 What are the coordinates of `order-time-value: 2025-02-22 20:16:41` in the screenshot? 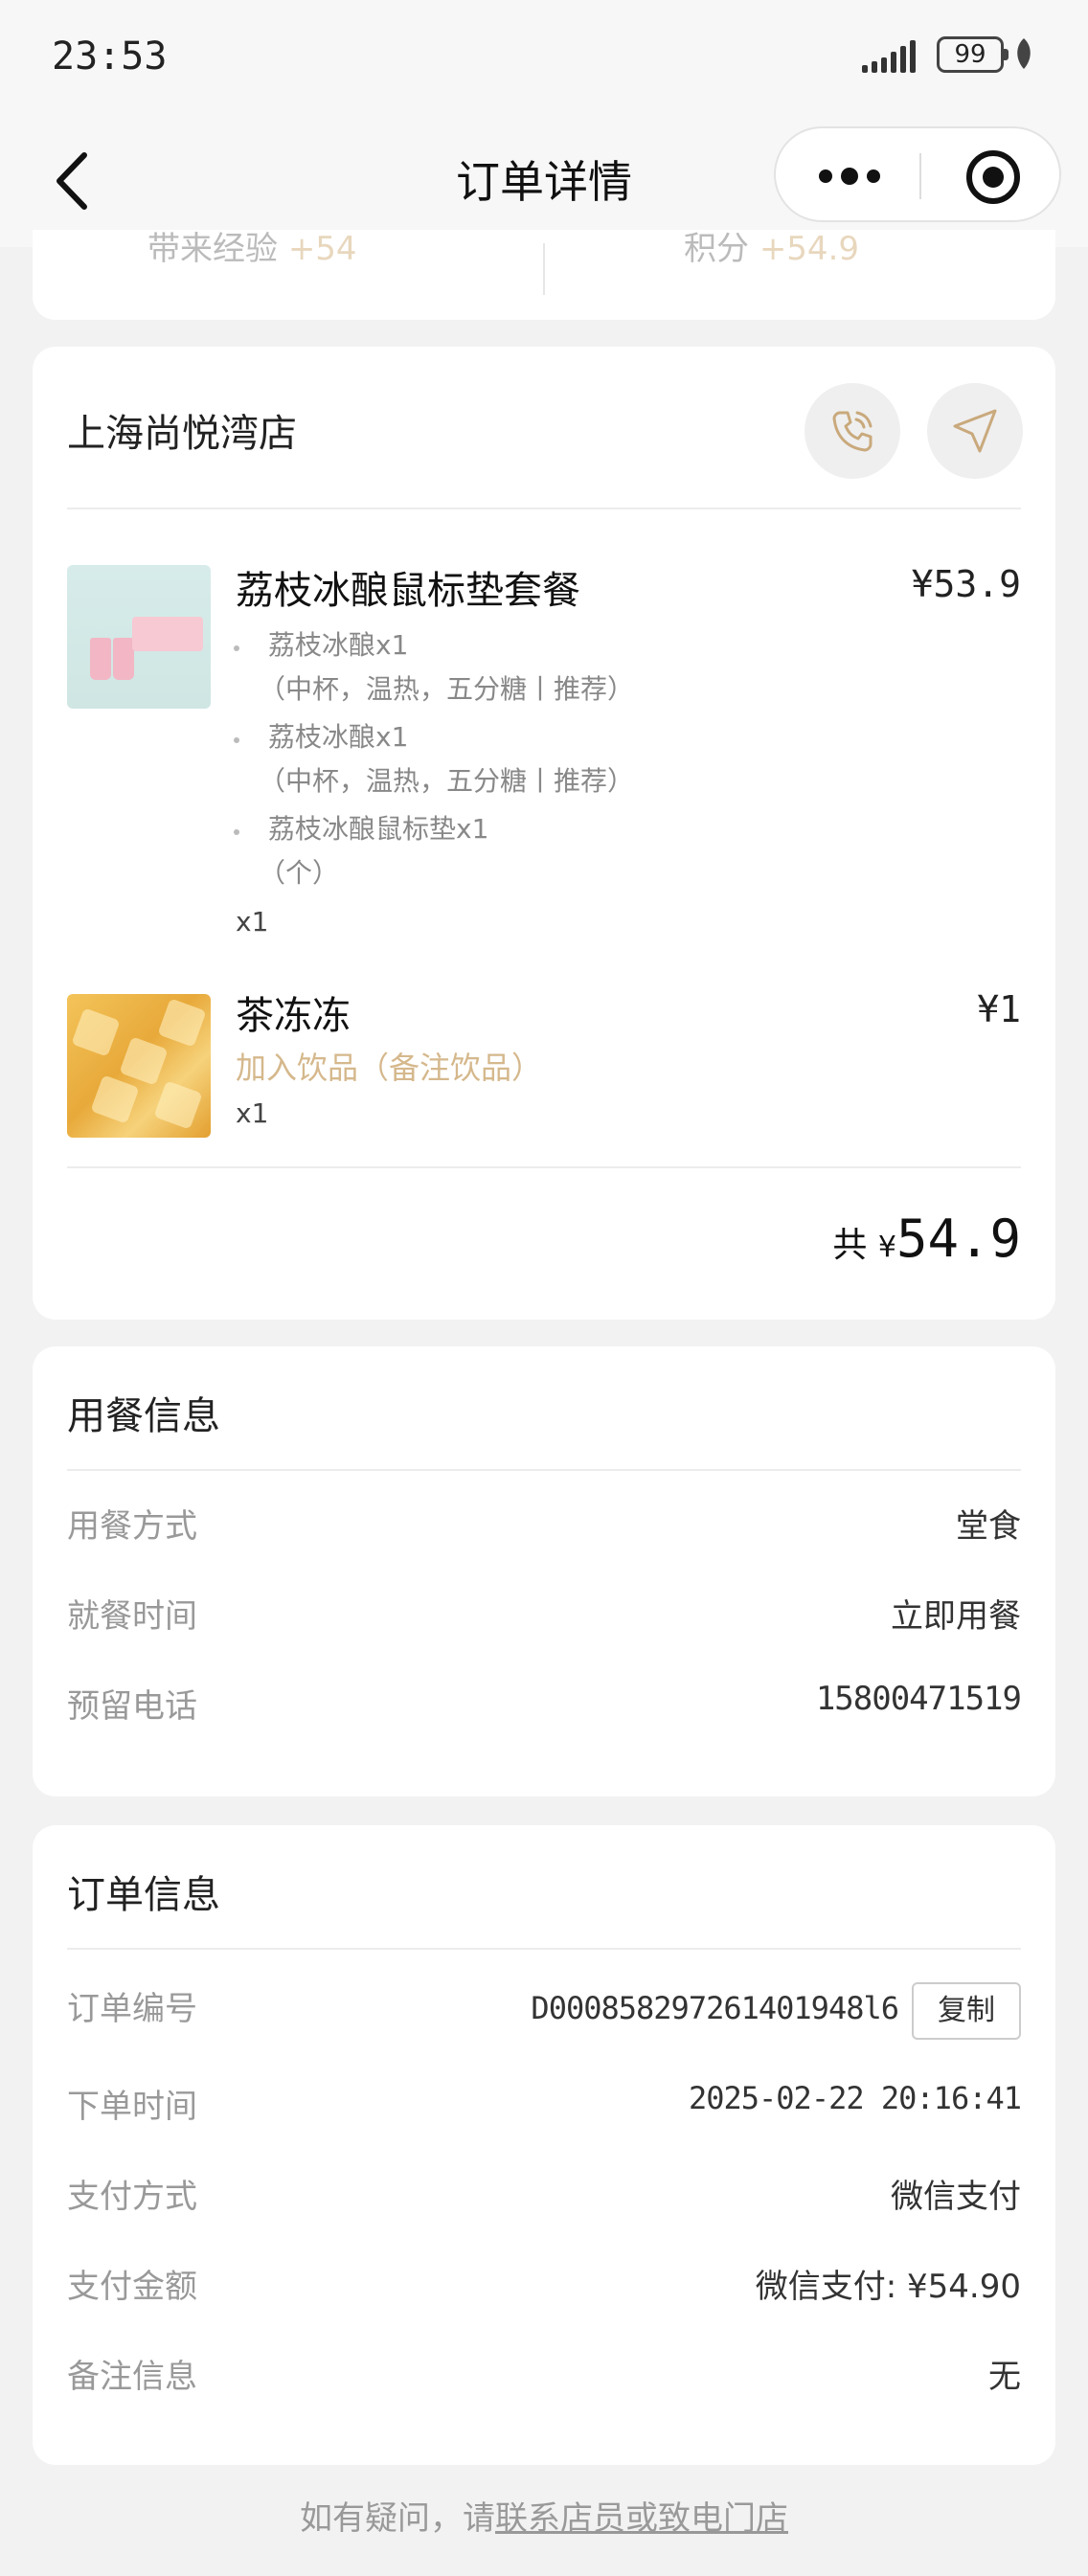 It's located at (855, 2098).